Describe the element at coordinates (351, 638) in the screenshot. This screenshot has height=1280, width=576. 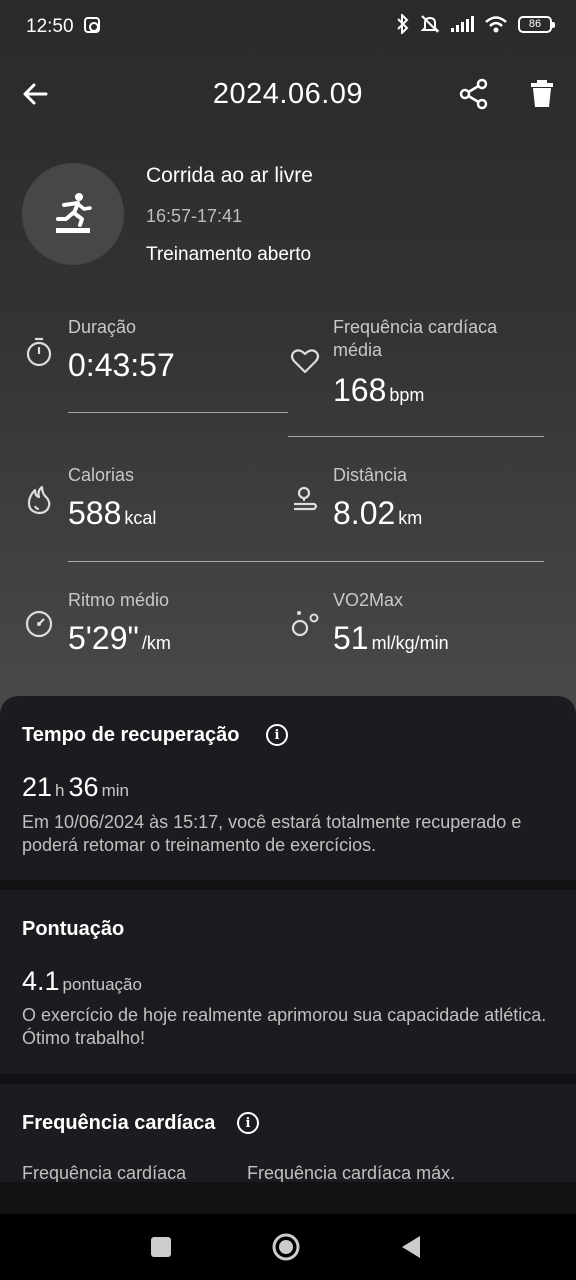
I see `vo2max-value: 51` at that location.